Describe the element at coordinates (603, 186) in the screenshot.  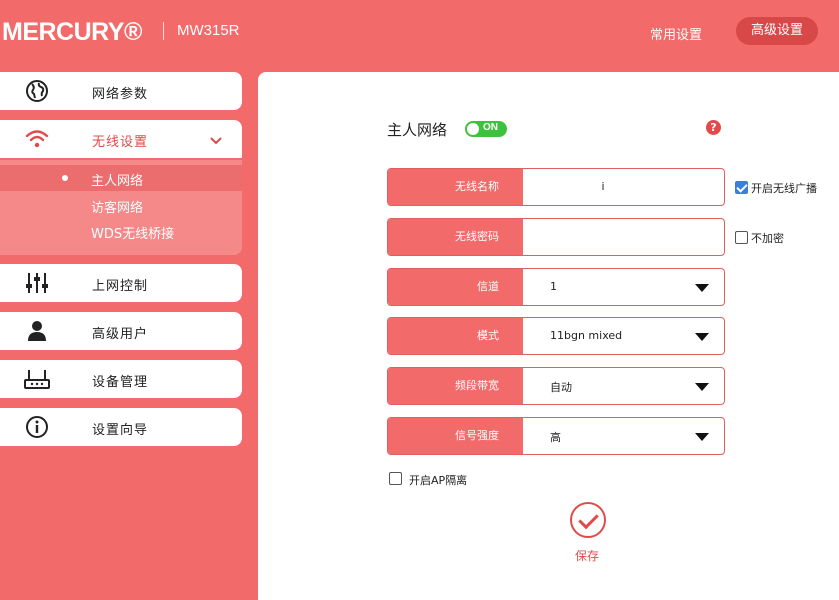
I see `ssid-input: i` at that location.